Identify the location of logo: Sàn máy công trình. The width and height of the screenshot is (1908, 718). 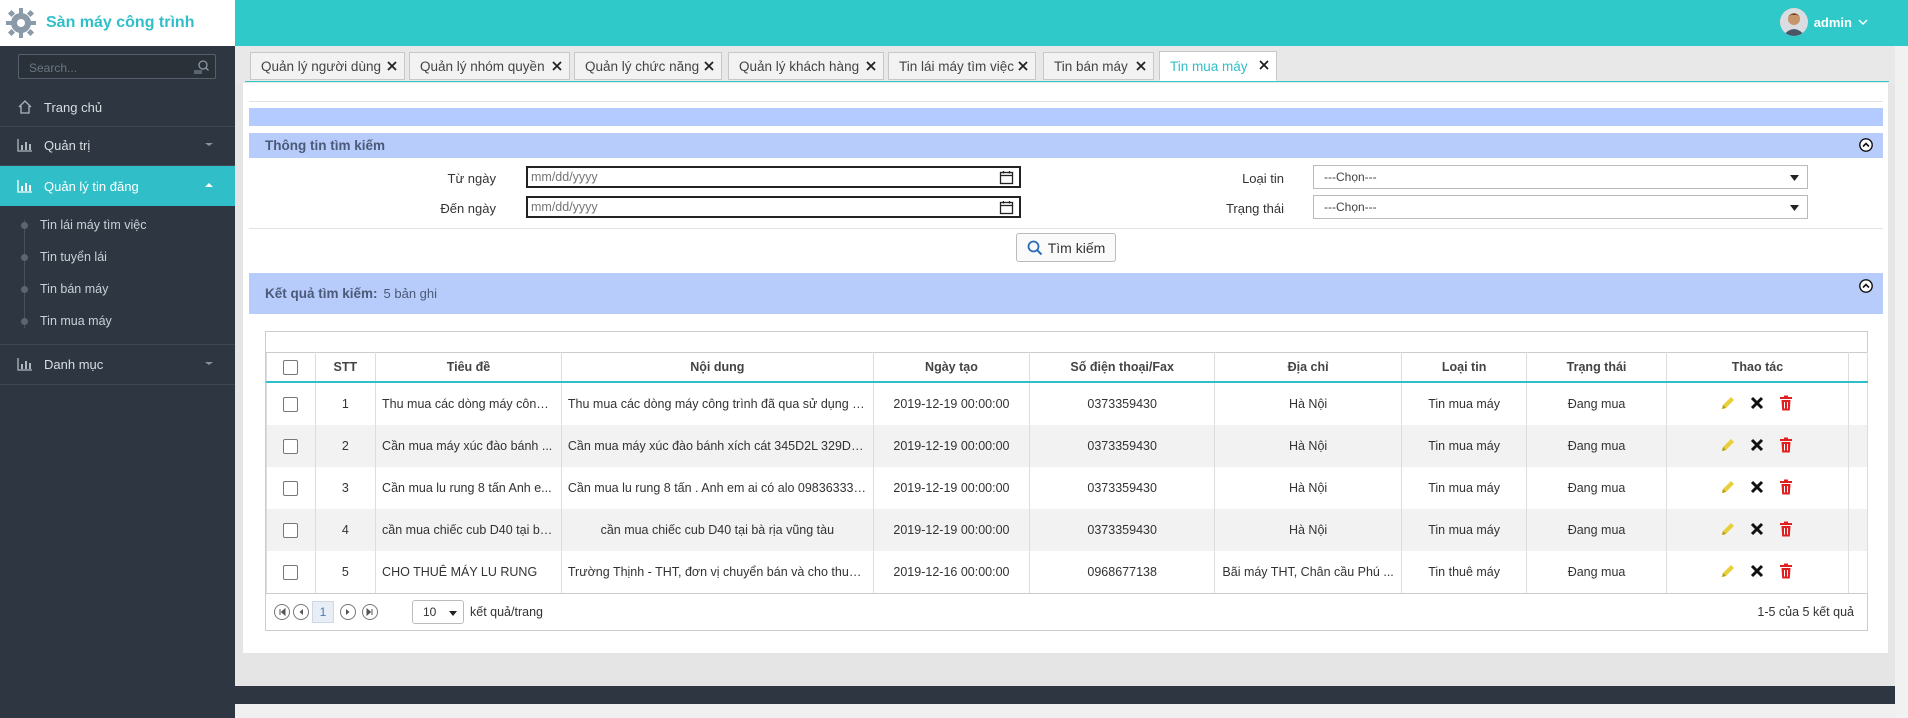
(117, 23).